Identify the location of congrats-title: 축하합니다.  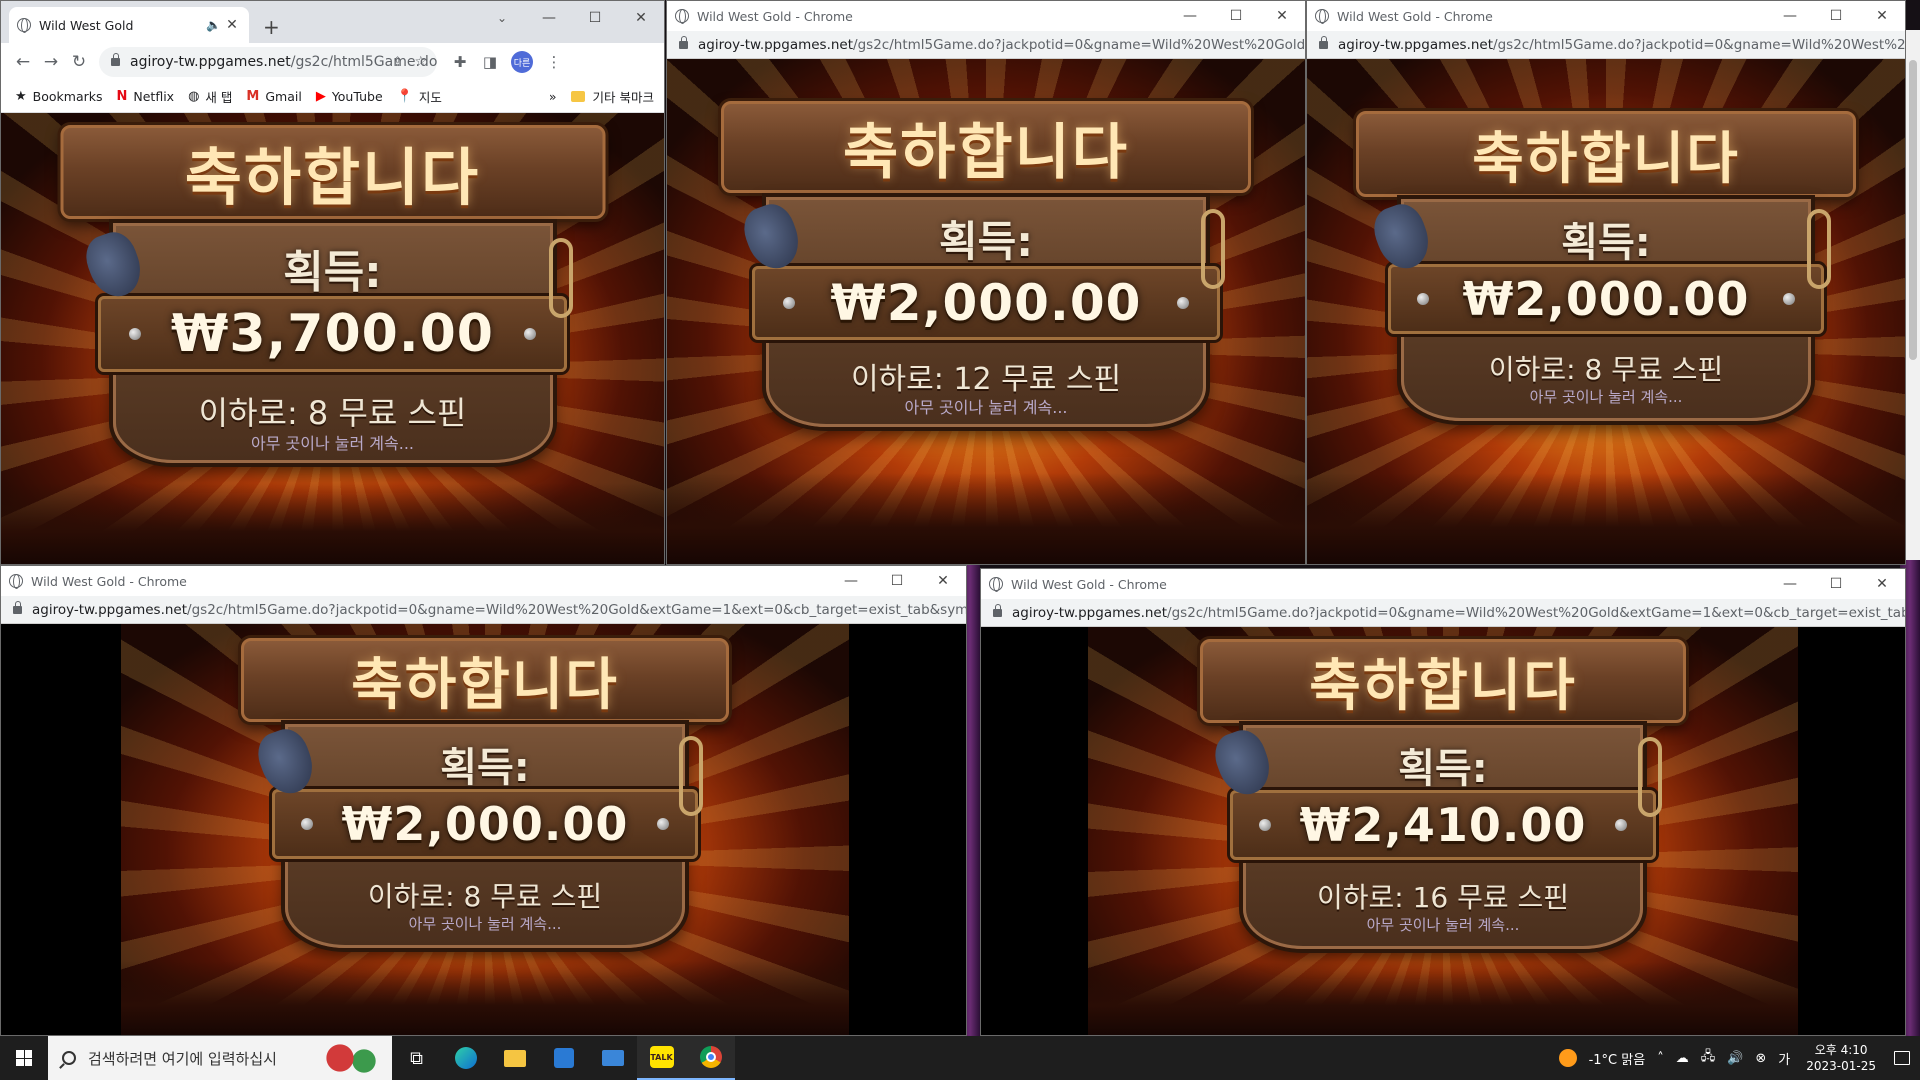
(1606, 159).